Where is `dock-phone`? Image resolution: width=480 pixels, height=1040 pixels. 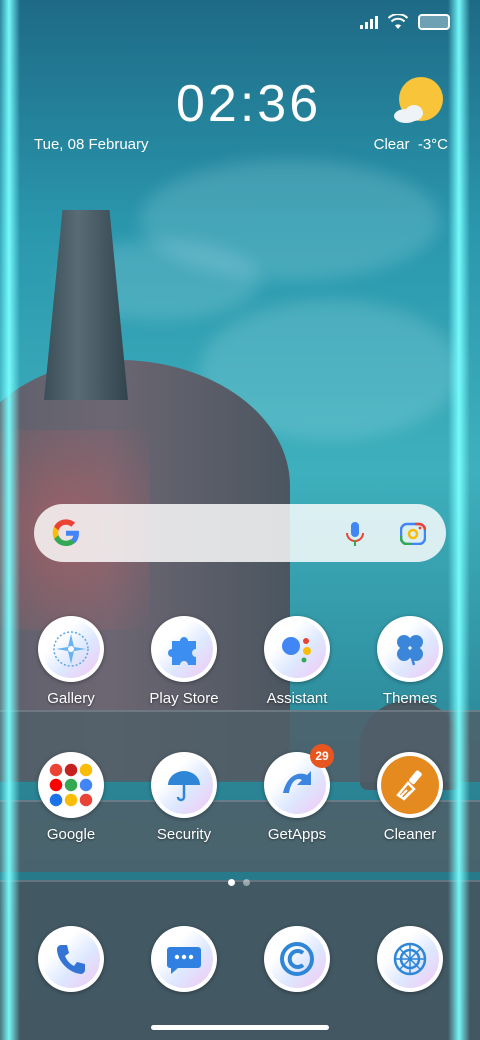 dock-phone is located at coordinates (71, 959).